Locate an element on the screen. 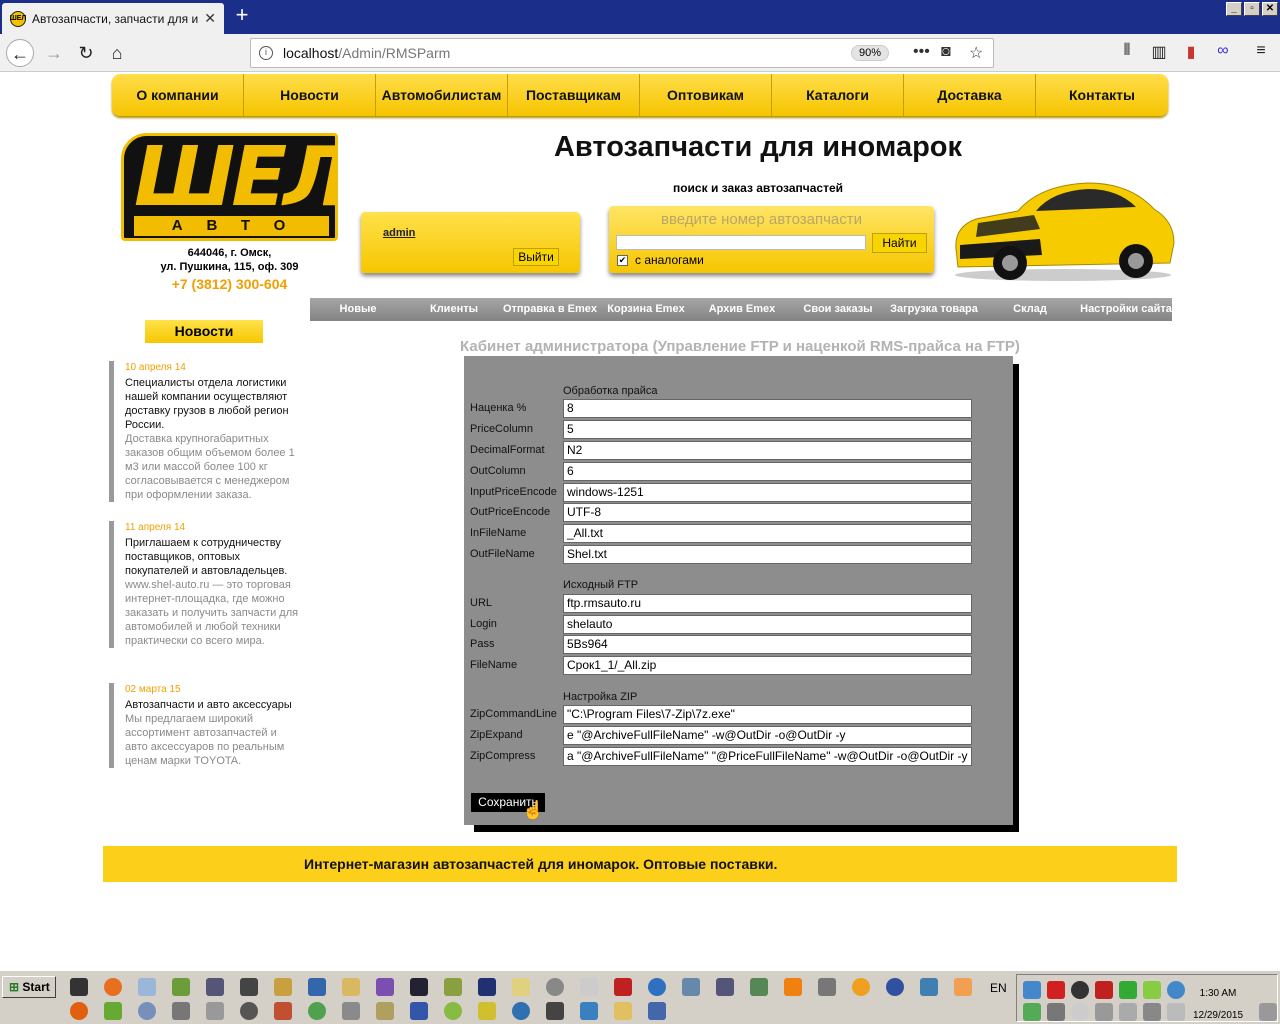 This screenshot has height=1024, width=1280. markup-input: 8 is located at coordinates (767, 408).